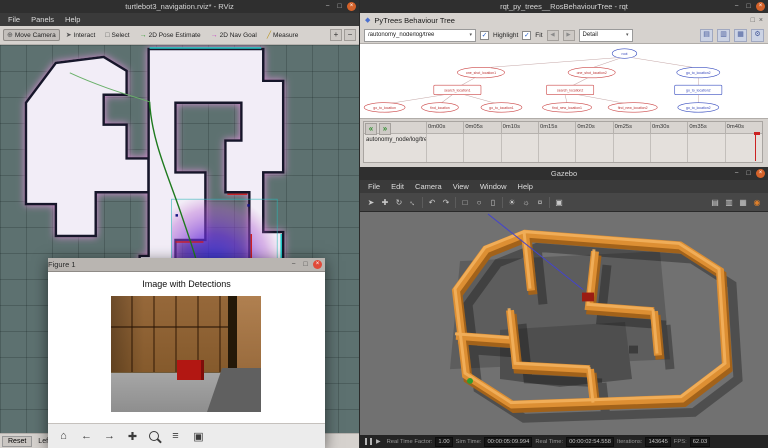 The width and height of the screenshot is (768, 448). What do you see at coordinates (470, 381) in the screenshot?
I see `sphere-marker` at bounding box center [470, 381].